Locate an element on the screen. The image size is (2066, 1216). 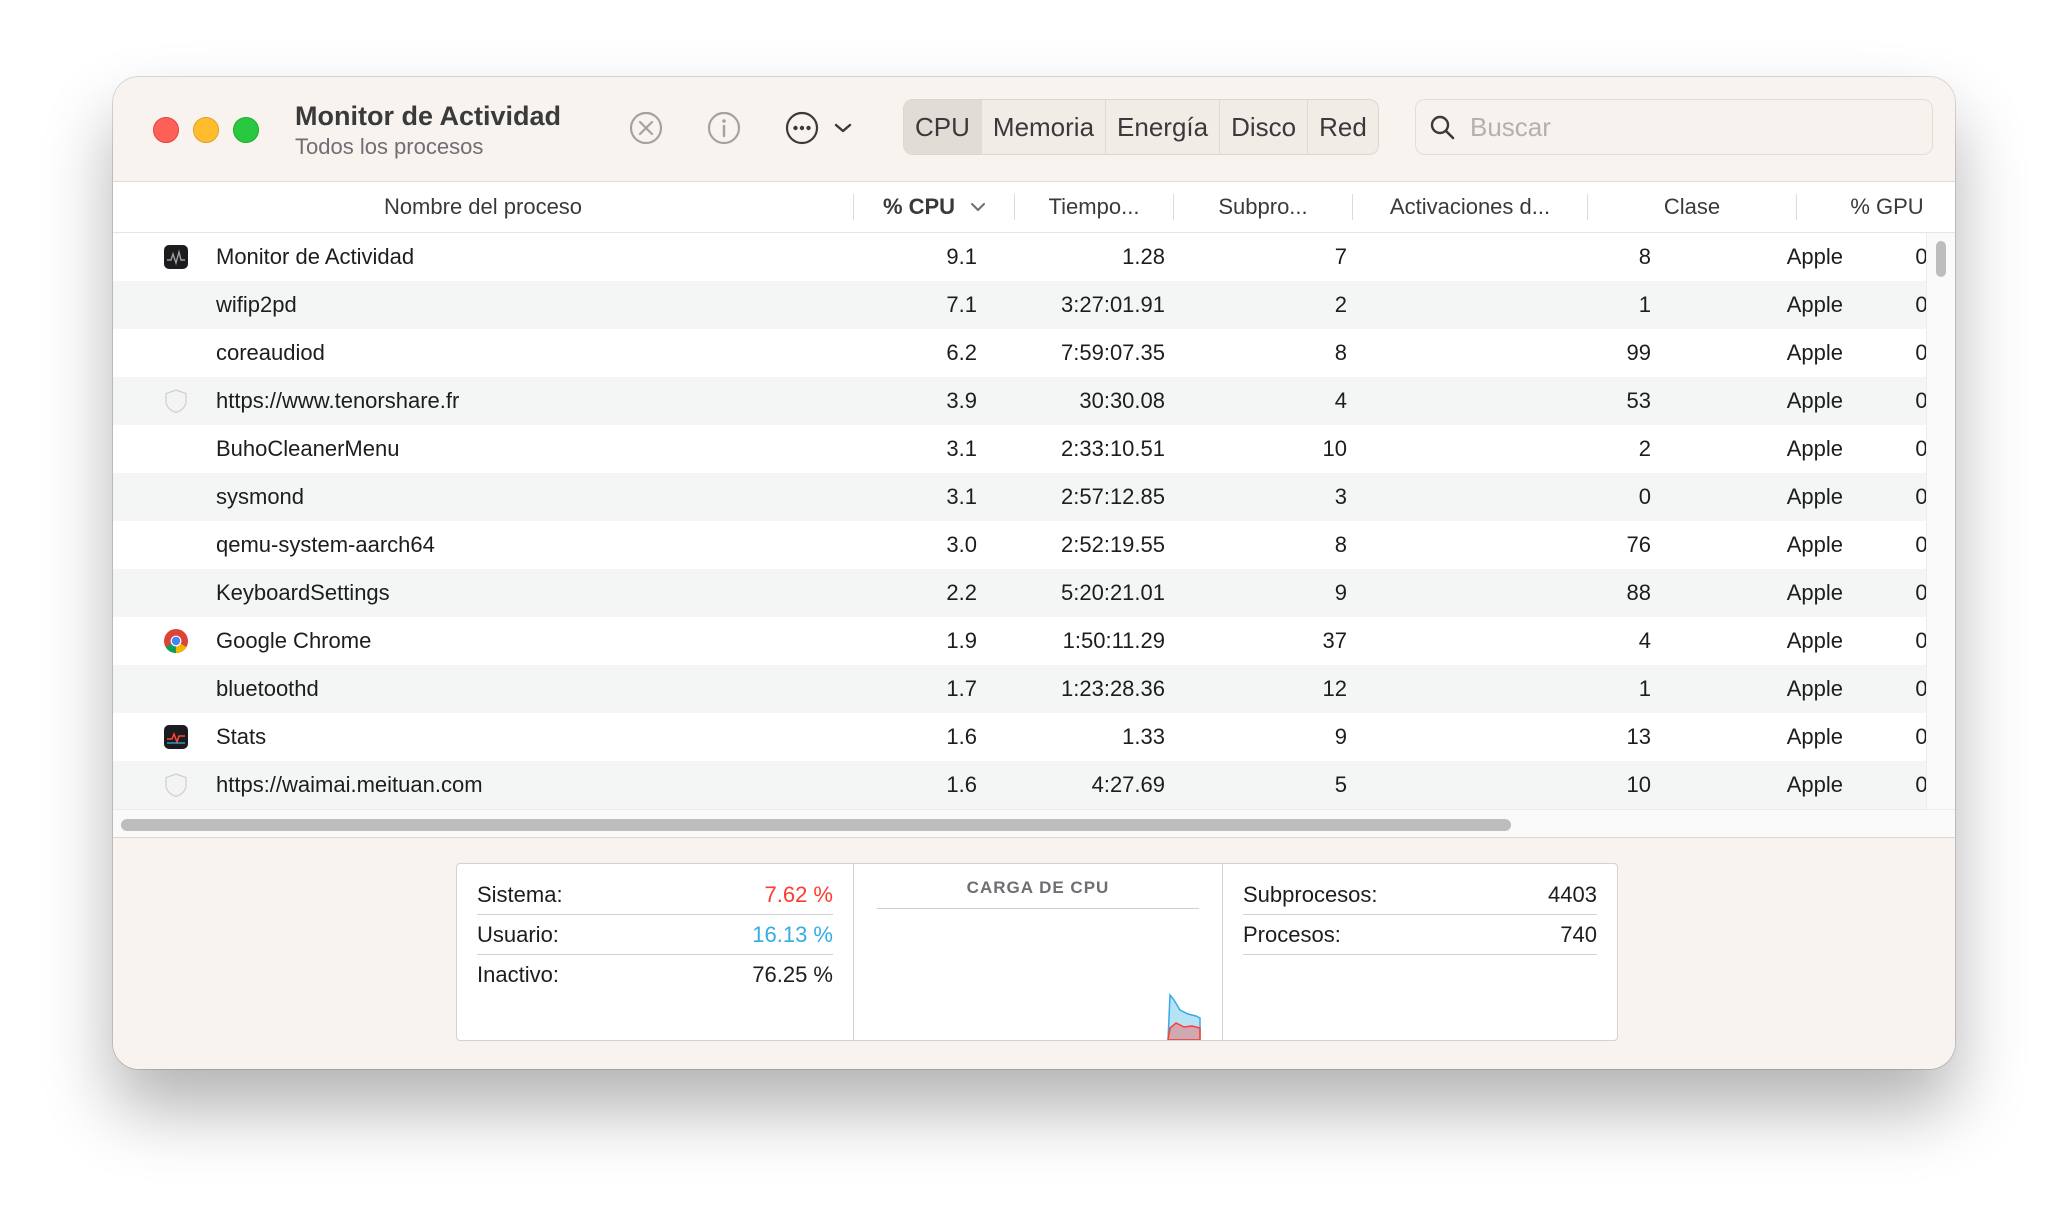
idle-label: Inactivo: is located at coordinates (518, 974).